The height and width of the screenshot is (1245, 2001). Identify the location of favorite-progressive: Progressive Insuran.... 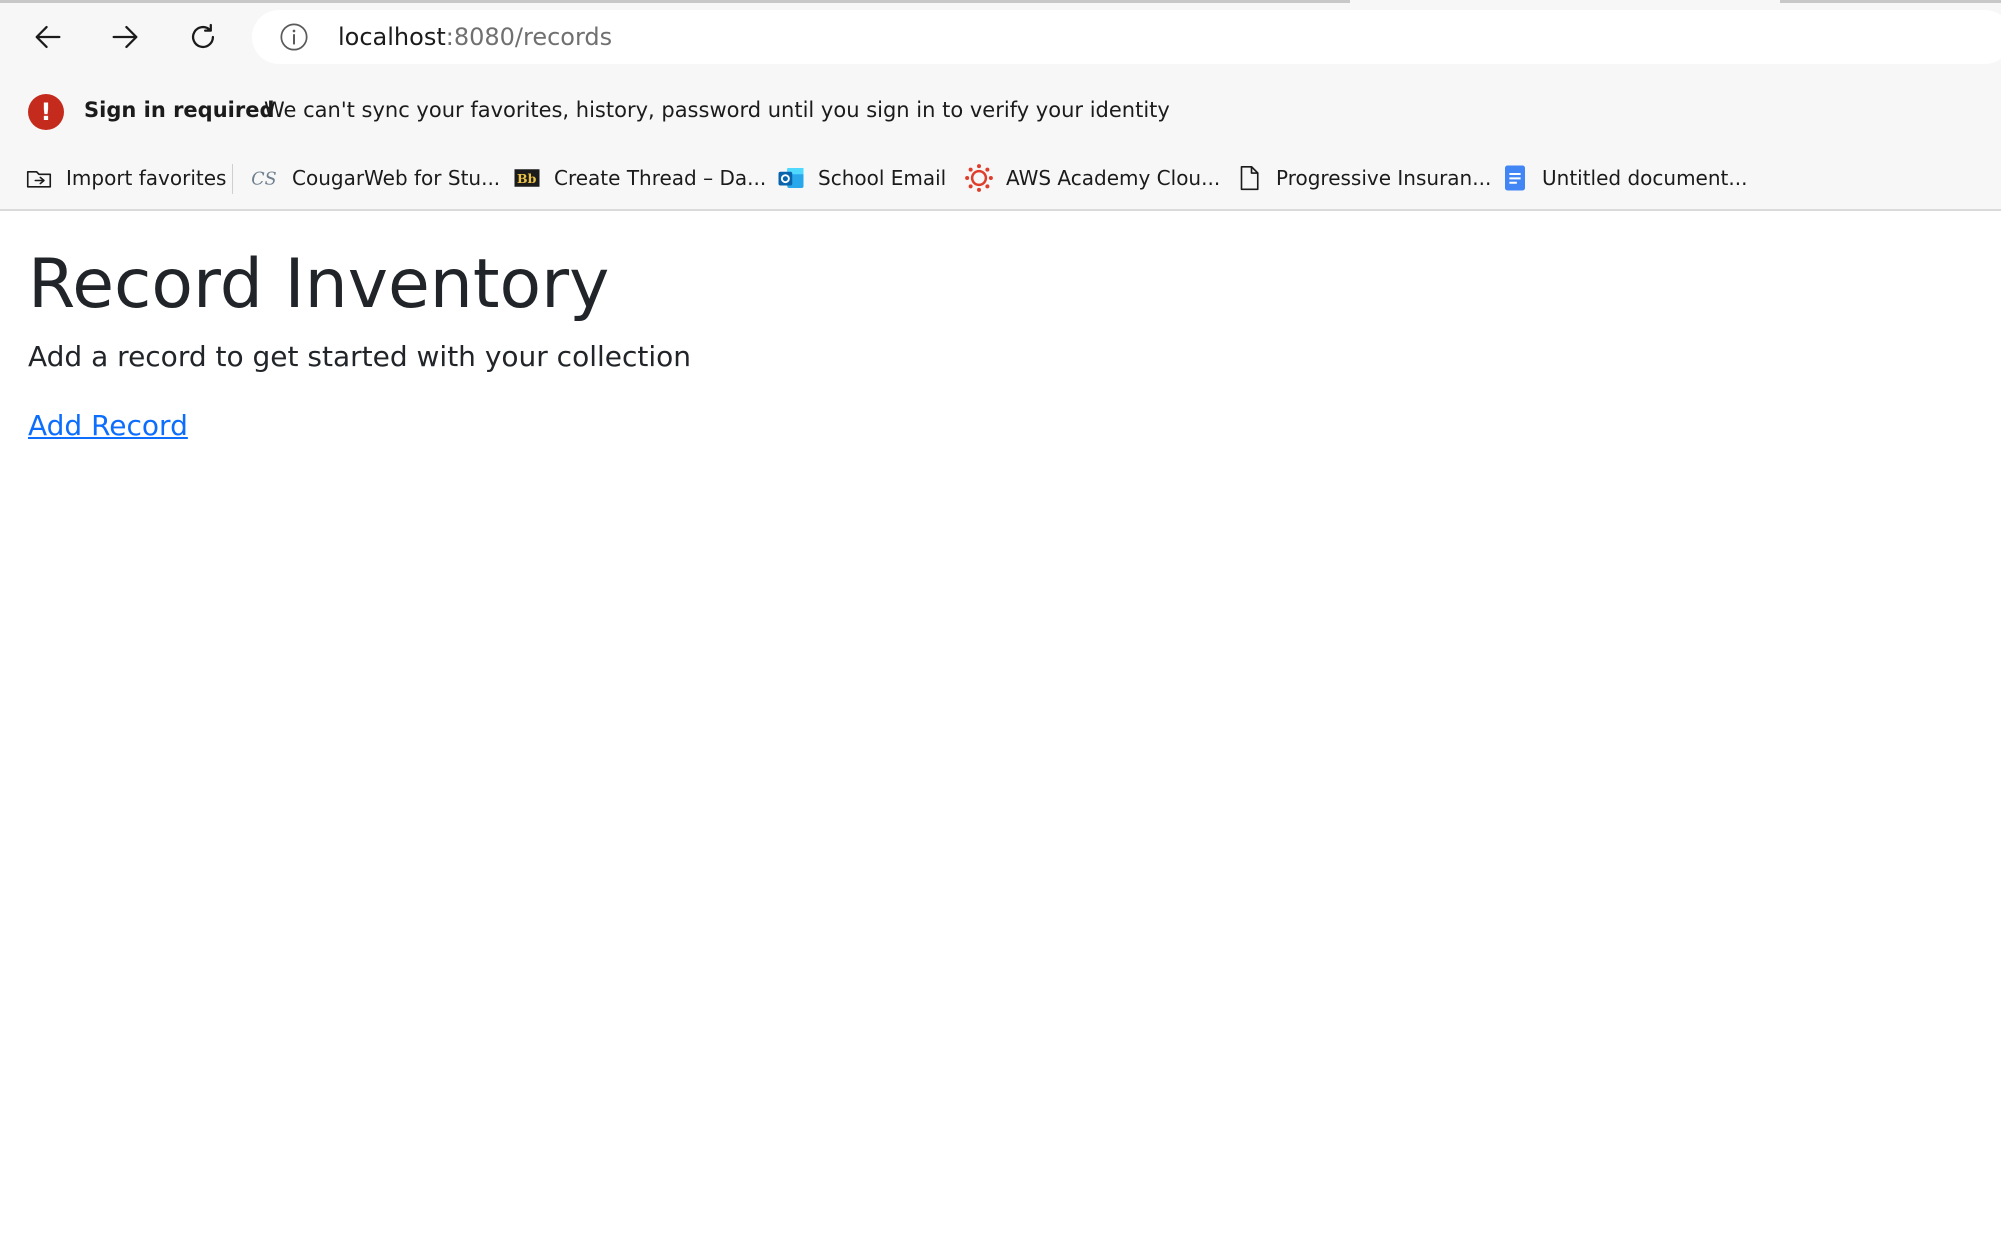
(1362, 178).